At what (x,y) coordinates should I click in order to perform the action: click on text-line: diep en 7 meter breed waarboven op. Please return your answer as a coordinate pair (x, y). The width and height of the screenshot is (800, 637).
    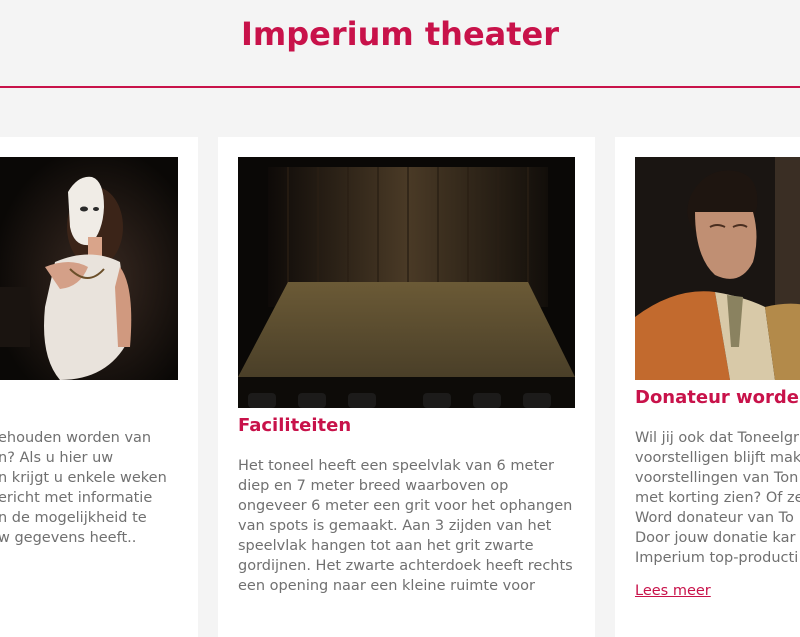
    Looking at the image, I should click on (373, 486).